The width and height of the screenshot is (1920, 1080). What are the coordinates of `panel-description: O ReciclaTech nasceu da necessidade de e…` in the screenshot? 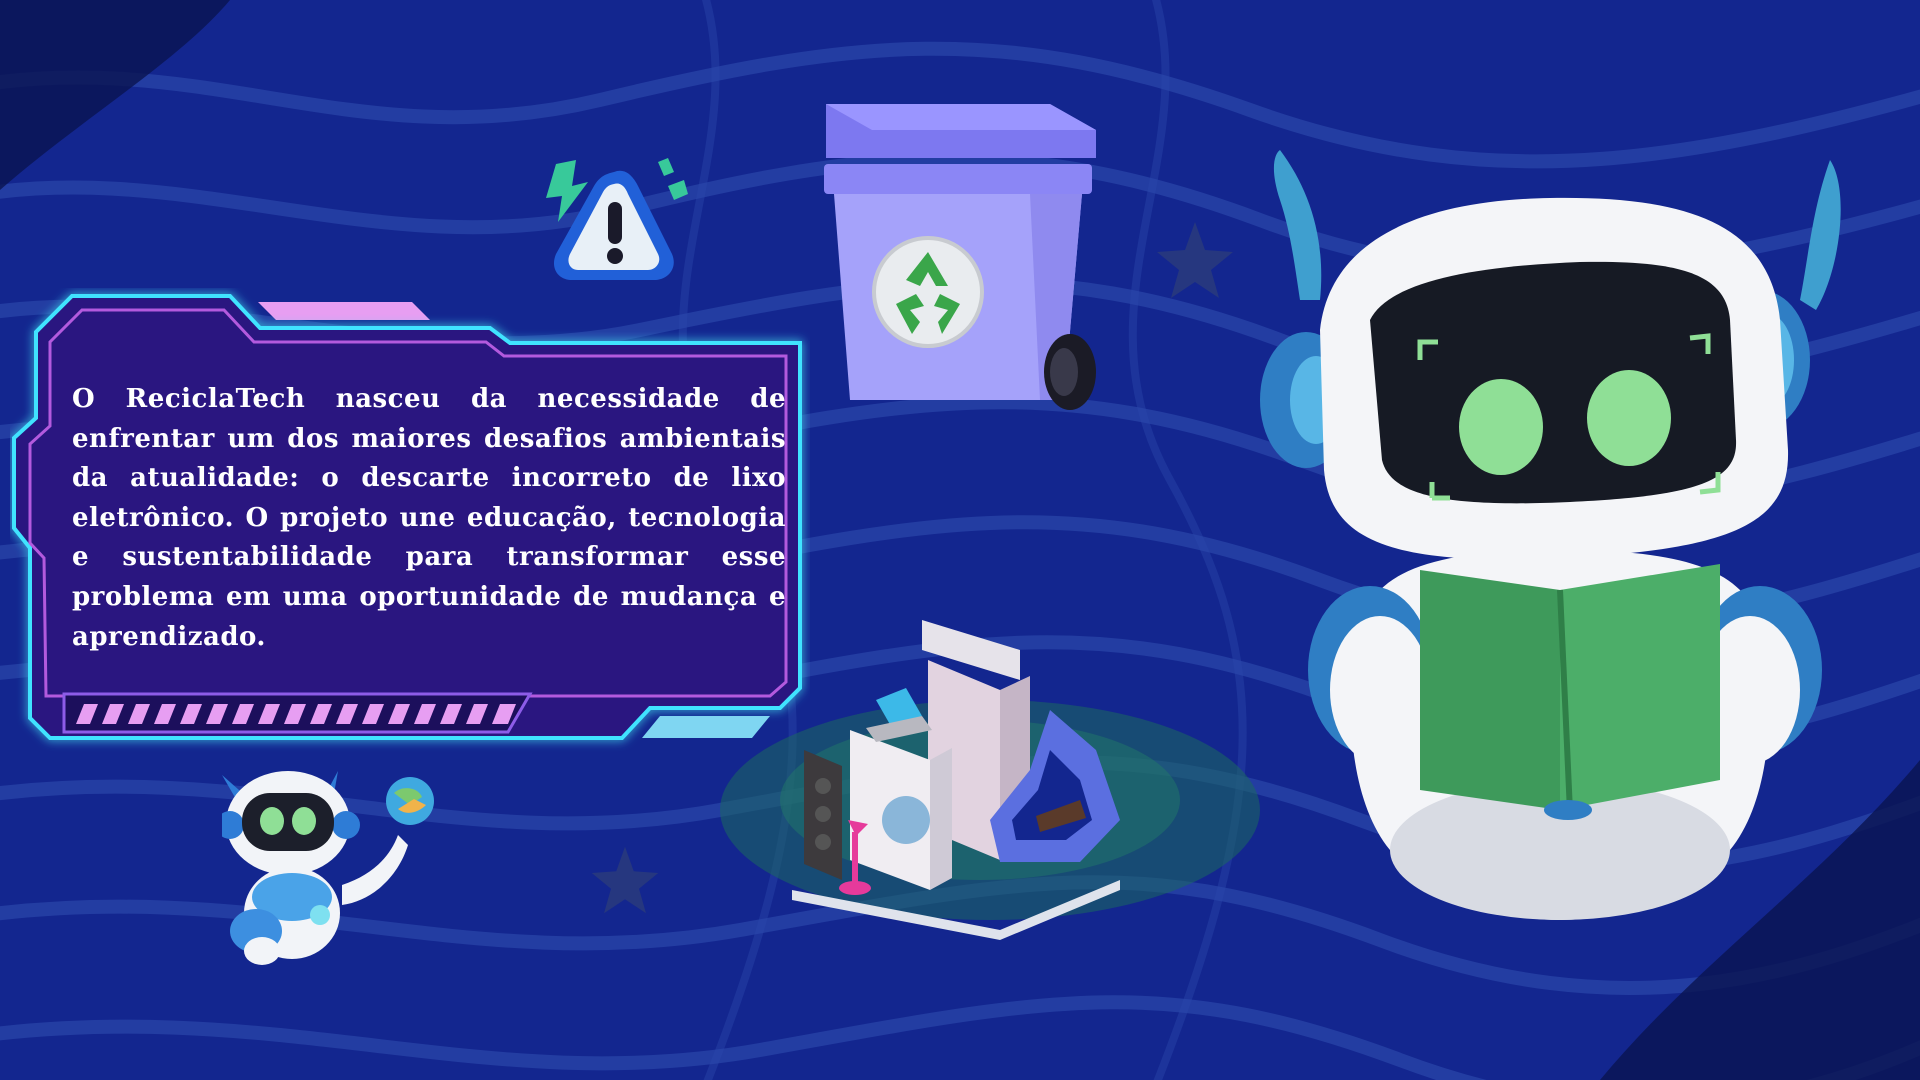 It's located at (429, 518).